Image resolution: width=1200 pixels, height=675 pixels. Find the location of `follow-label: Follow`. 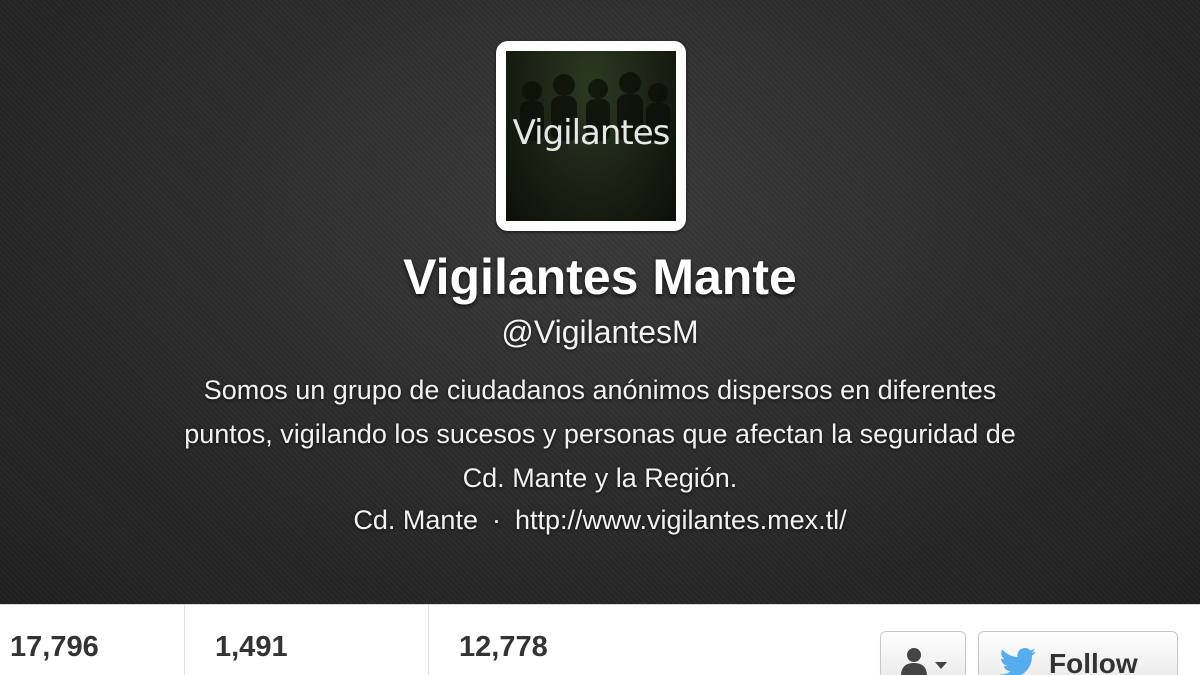

follow-label: Follow is located at coordinates (1093, 661).